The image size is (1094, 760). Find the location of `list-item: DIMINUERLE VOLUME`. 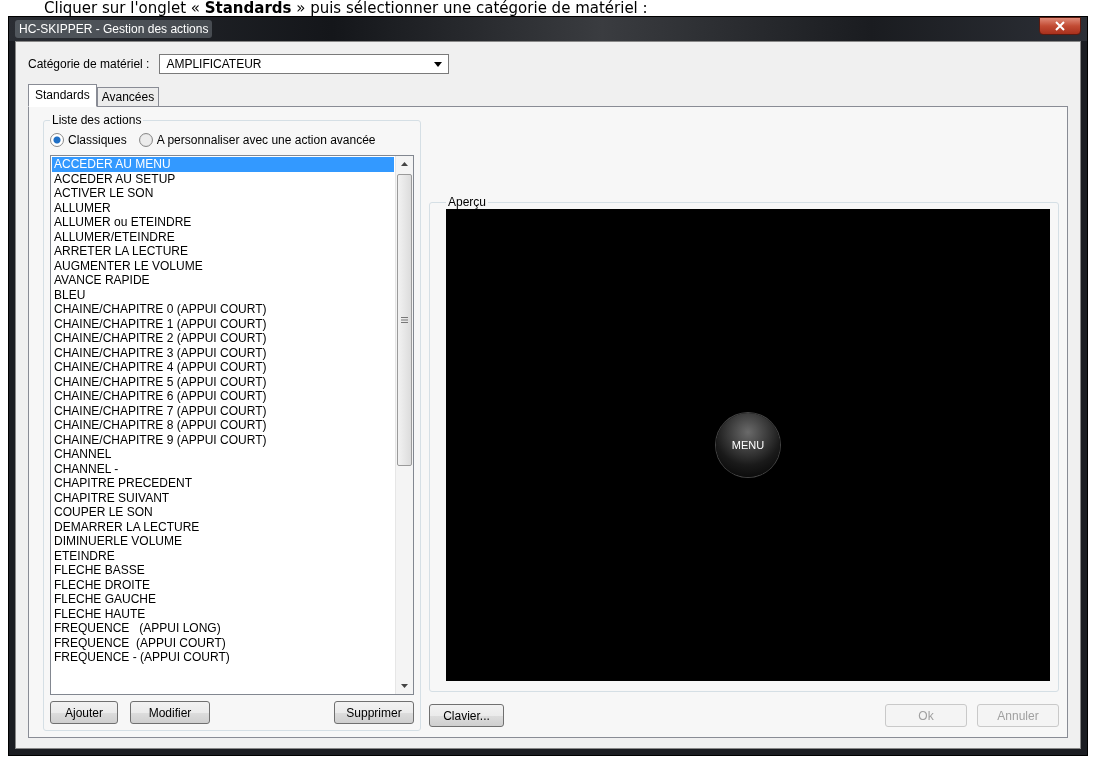

list-item: DIMINUERLE VOLUME is located at coordinates (223, 541).